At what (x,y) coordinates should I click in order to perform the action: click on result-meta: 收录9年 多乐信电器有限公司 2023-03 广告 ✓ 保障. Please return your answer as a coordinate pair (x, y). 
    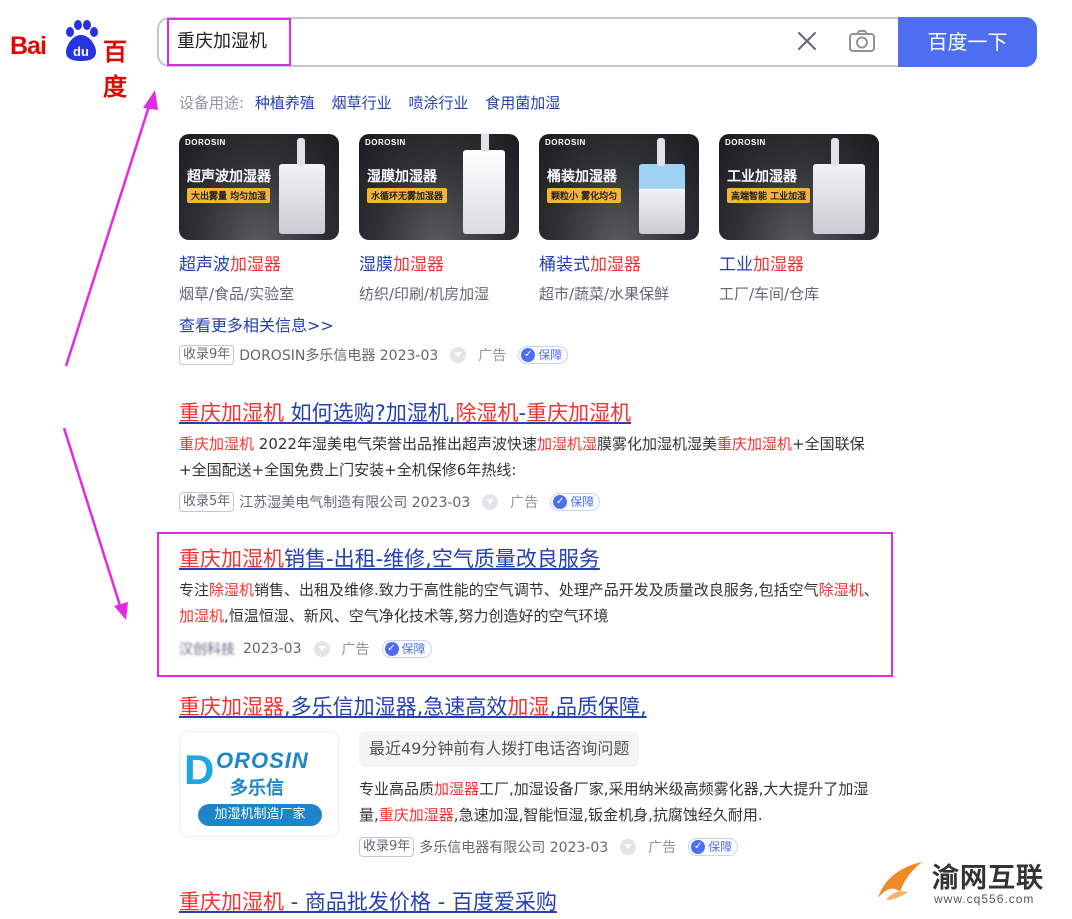
    Looking at the image, I should click on (549, 847).